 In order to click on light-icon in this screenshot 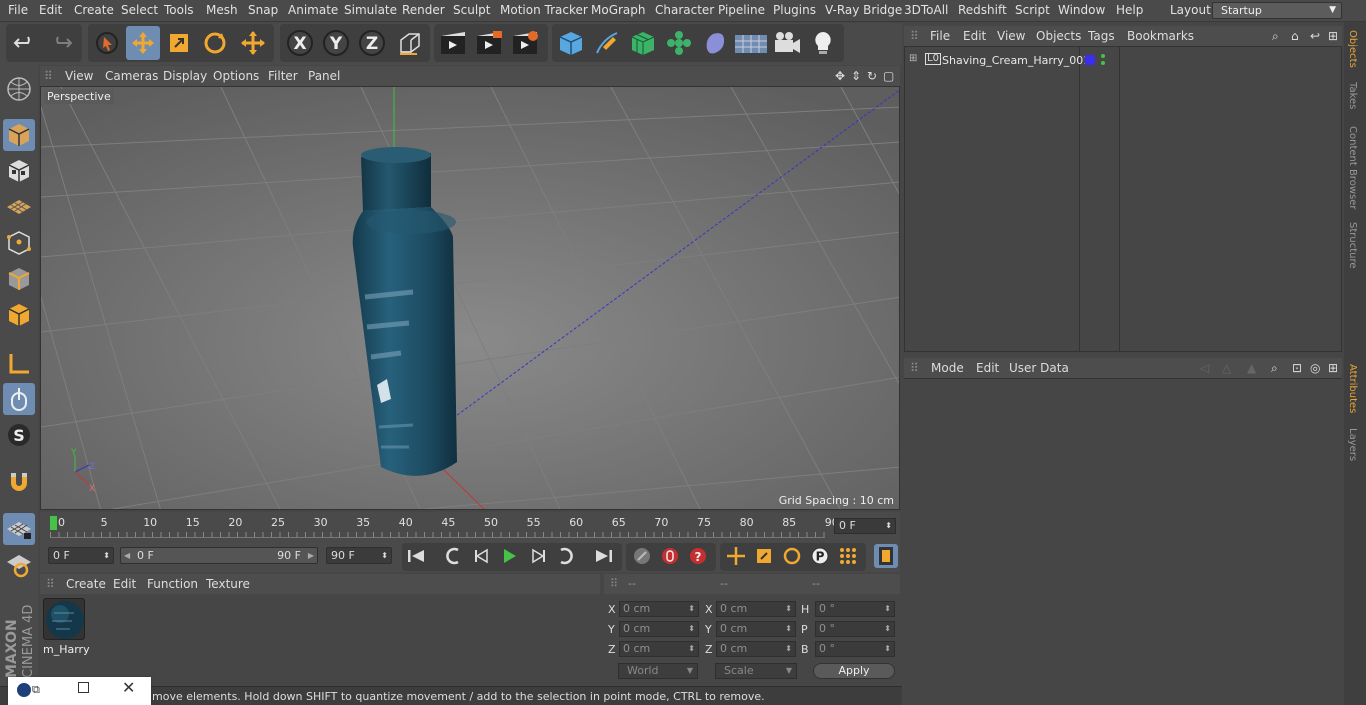, I will do `click(823, 43)`.